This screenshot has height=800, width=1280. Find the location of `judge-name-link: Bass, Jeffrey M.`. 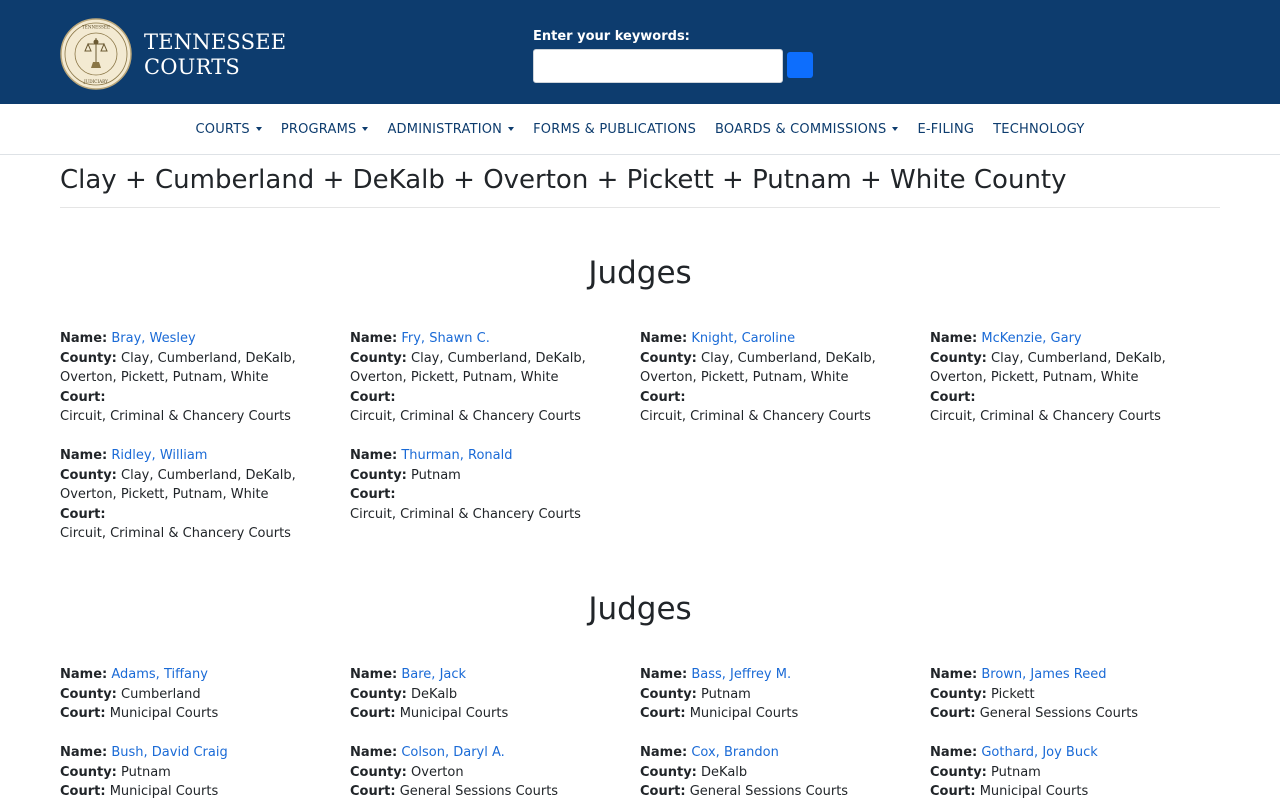

judge-name-link: Bass, Jeffrey M. is located at coordinates (741, 674).